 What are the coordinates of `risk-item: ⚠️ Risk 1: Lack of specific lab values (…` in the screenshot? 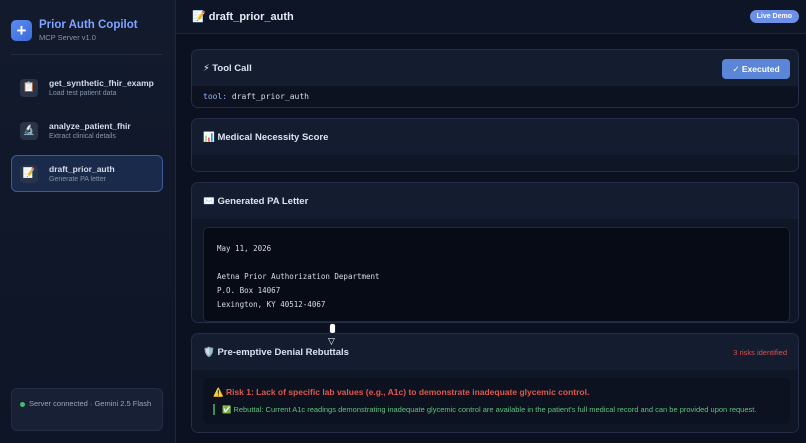 It's located at (496, 401).